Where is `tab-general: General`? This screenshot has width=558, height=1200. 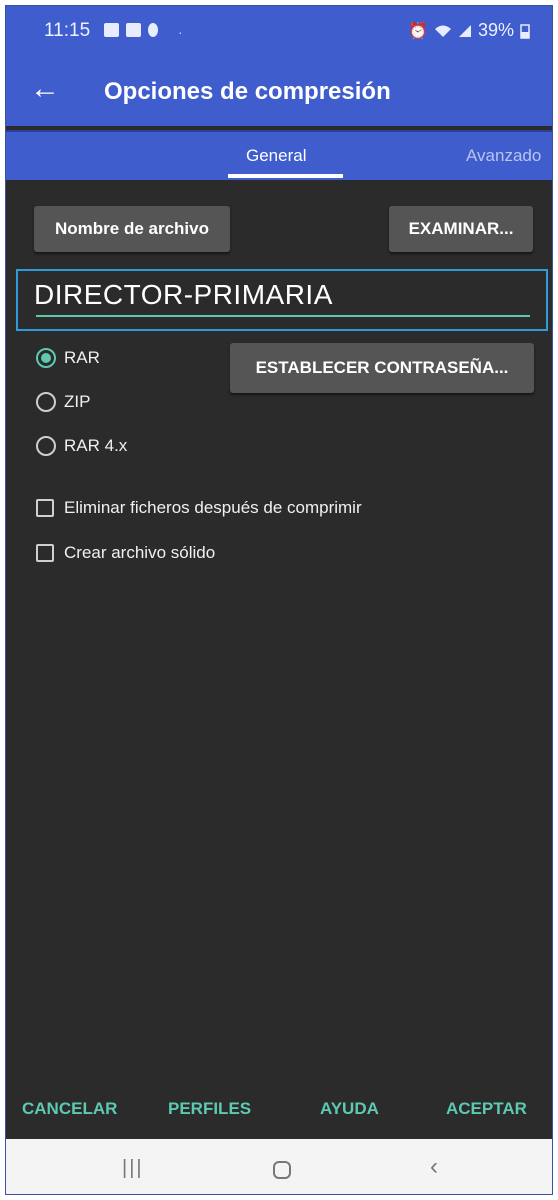 tab-general: General is located at coordinates (276, 156).